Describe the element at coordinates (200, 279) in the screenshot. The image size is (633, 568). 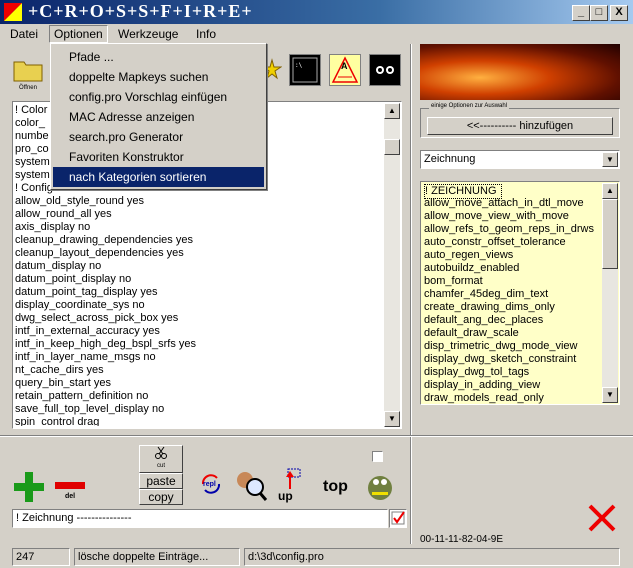
I see `config-list-item: datum_point_display no` at that location.